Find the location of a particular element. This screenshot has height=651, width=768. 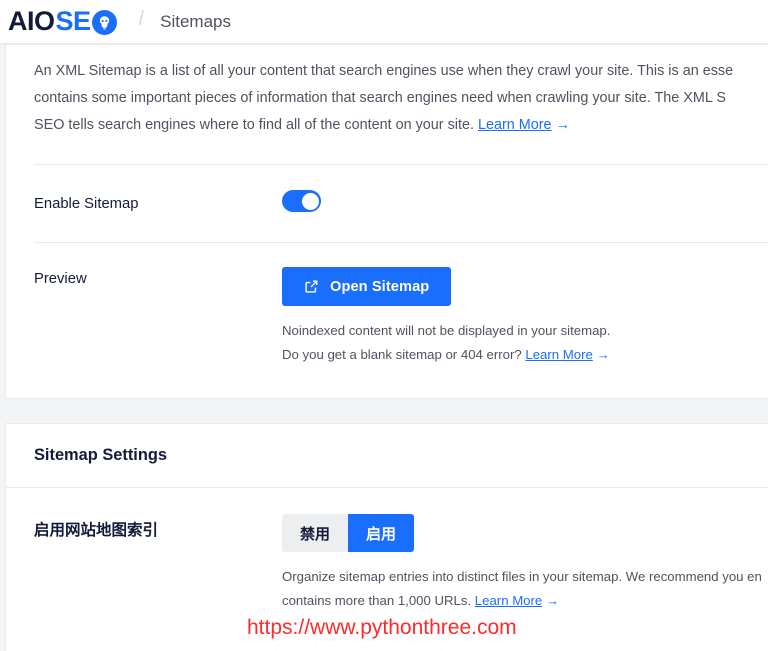

page-title: Sitemaps is located at coordinates (195, 21).